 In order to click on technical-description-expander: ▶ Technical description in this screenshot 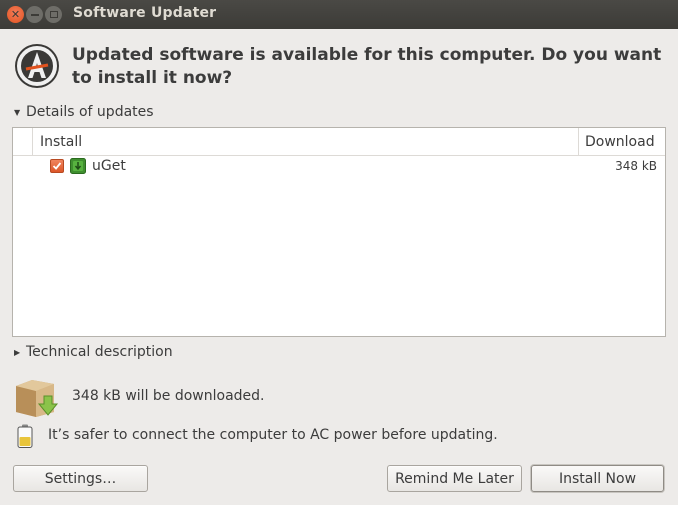, I will do `click(93, 352)`.